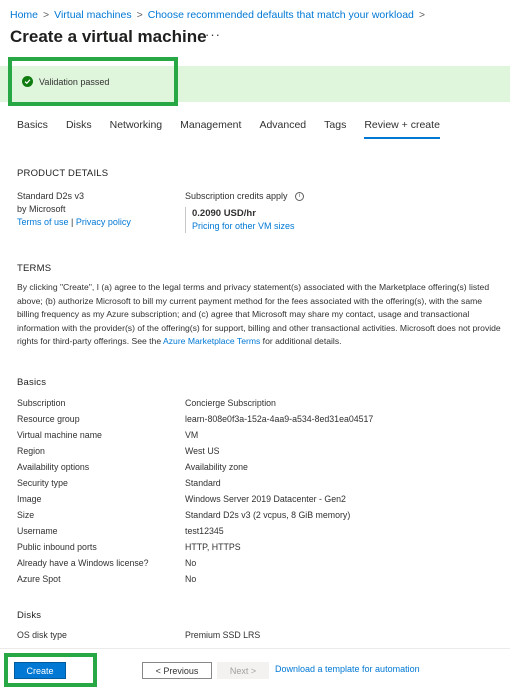 The width and height of the screenshot is (510, 690). I want to click on next-button: Next >, so click(243, 670).